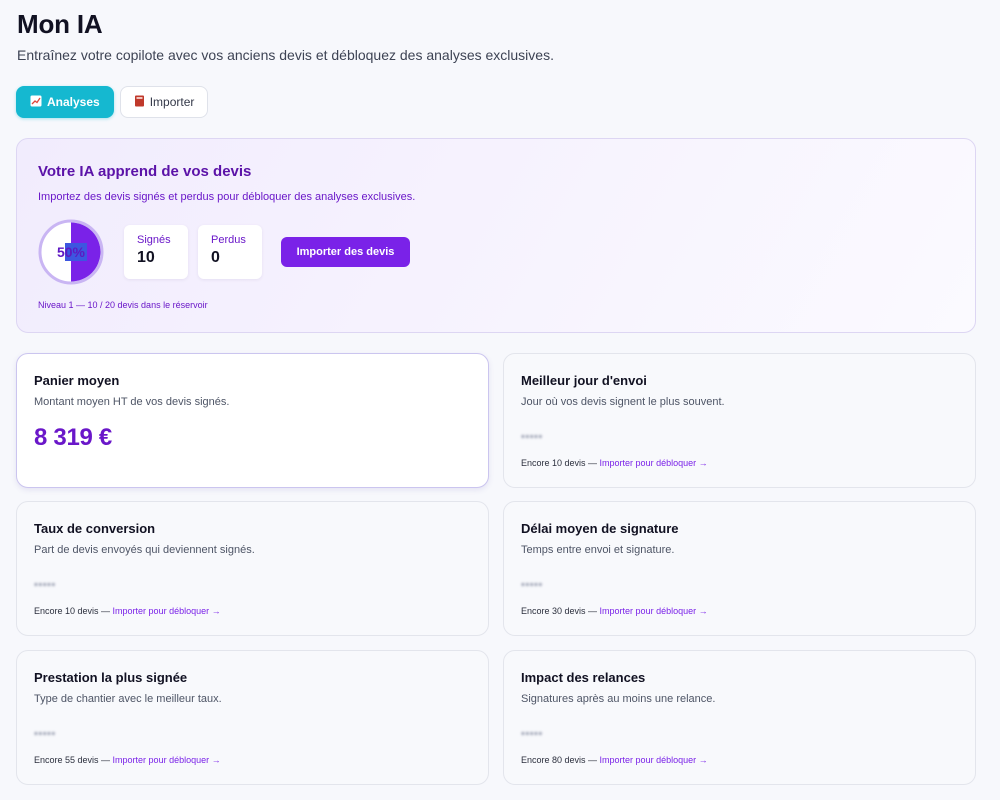  I want to click on hero-title: Votre IA apprend de vos devis, so click(145, 171).